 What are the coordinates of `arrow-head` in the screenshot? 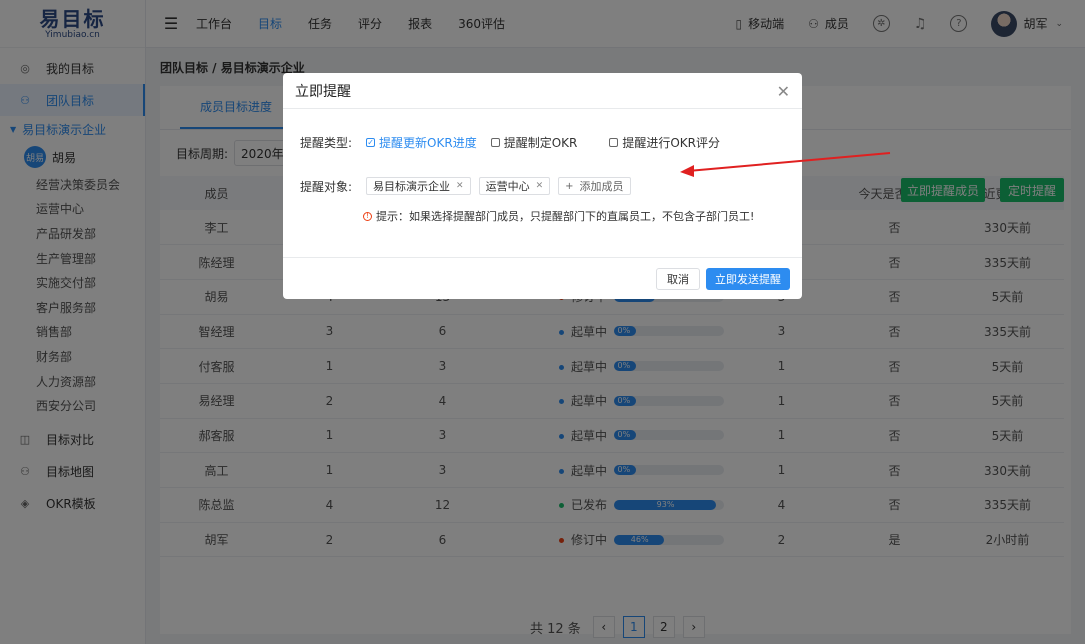 It's located at (687, 171).